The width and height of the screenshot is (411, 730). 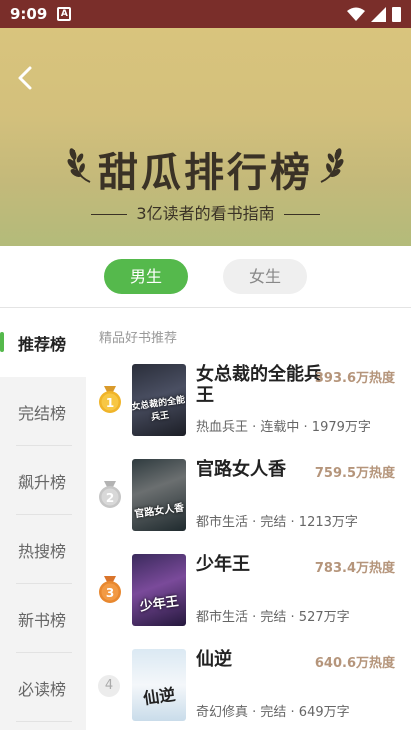 What do you see at coordinates (248, 689) in the screenshot?
I see `book-item: 4 仙逆 仙逆 640.6万热度 奇幻修真 · 完结 · 649万字` at bounding box center [248, 689].